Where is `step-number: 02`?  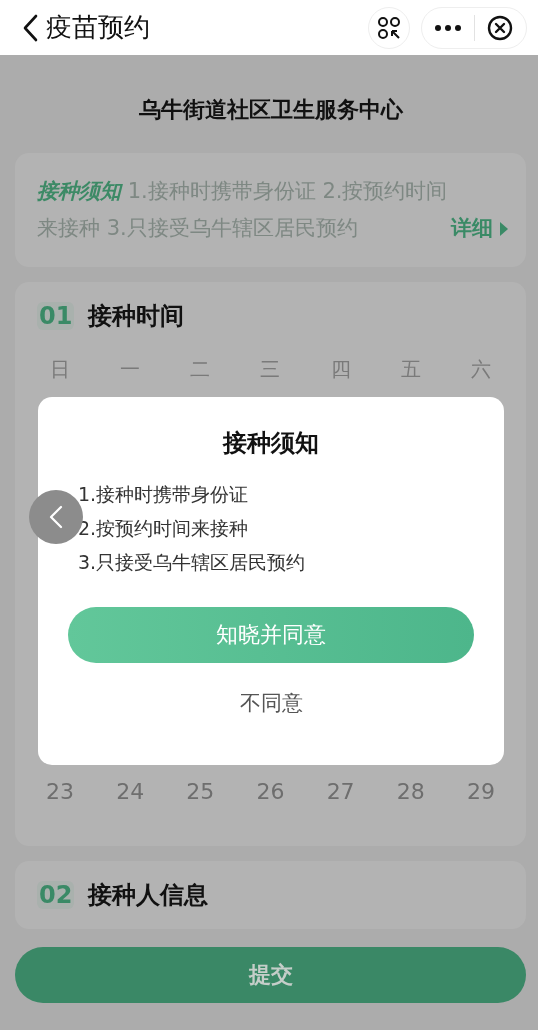
step-number: 02 is located at coordinates (56, 895).